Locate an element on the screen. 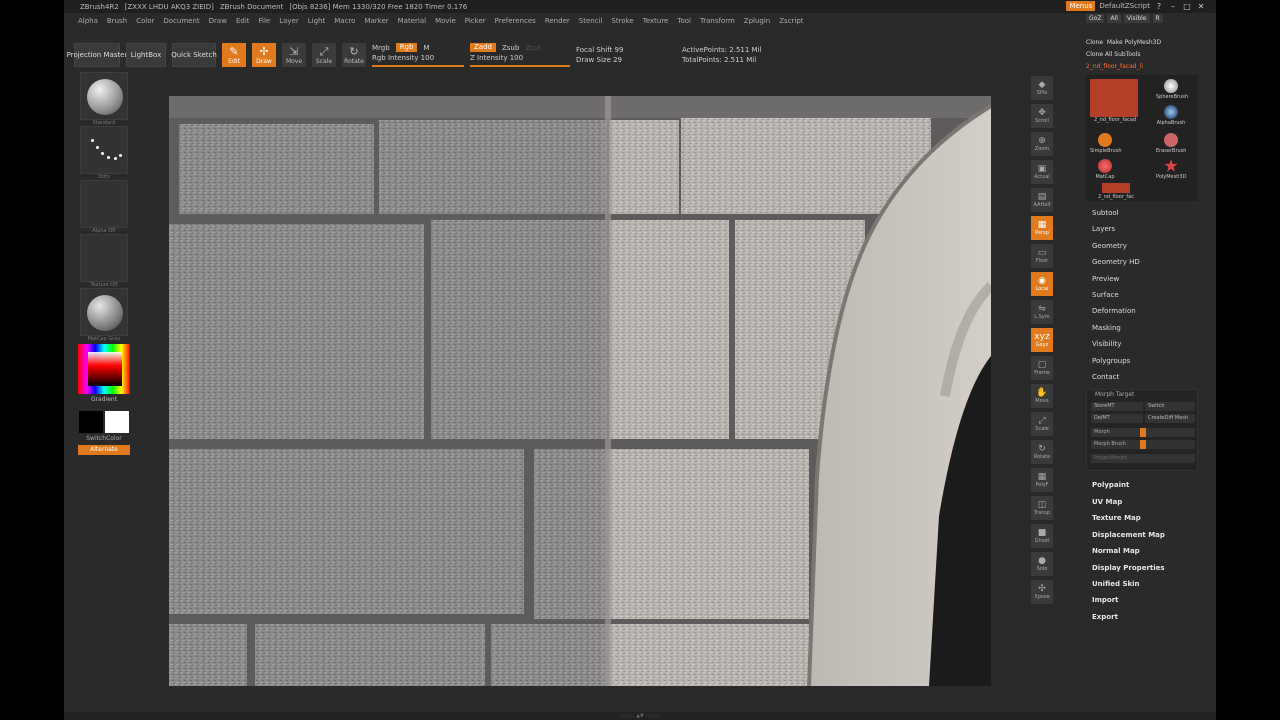  draw-size-slider: Draw Size 29 is located at coordinates (626, 60).